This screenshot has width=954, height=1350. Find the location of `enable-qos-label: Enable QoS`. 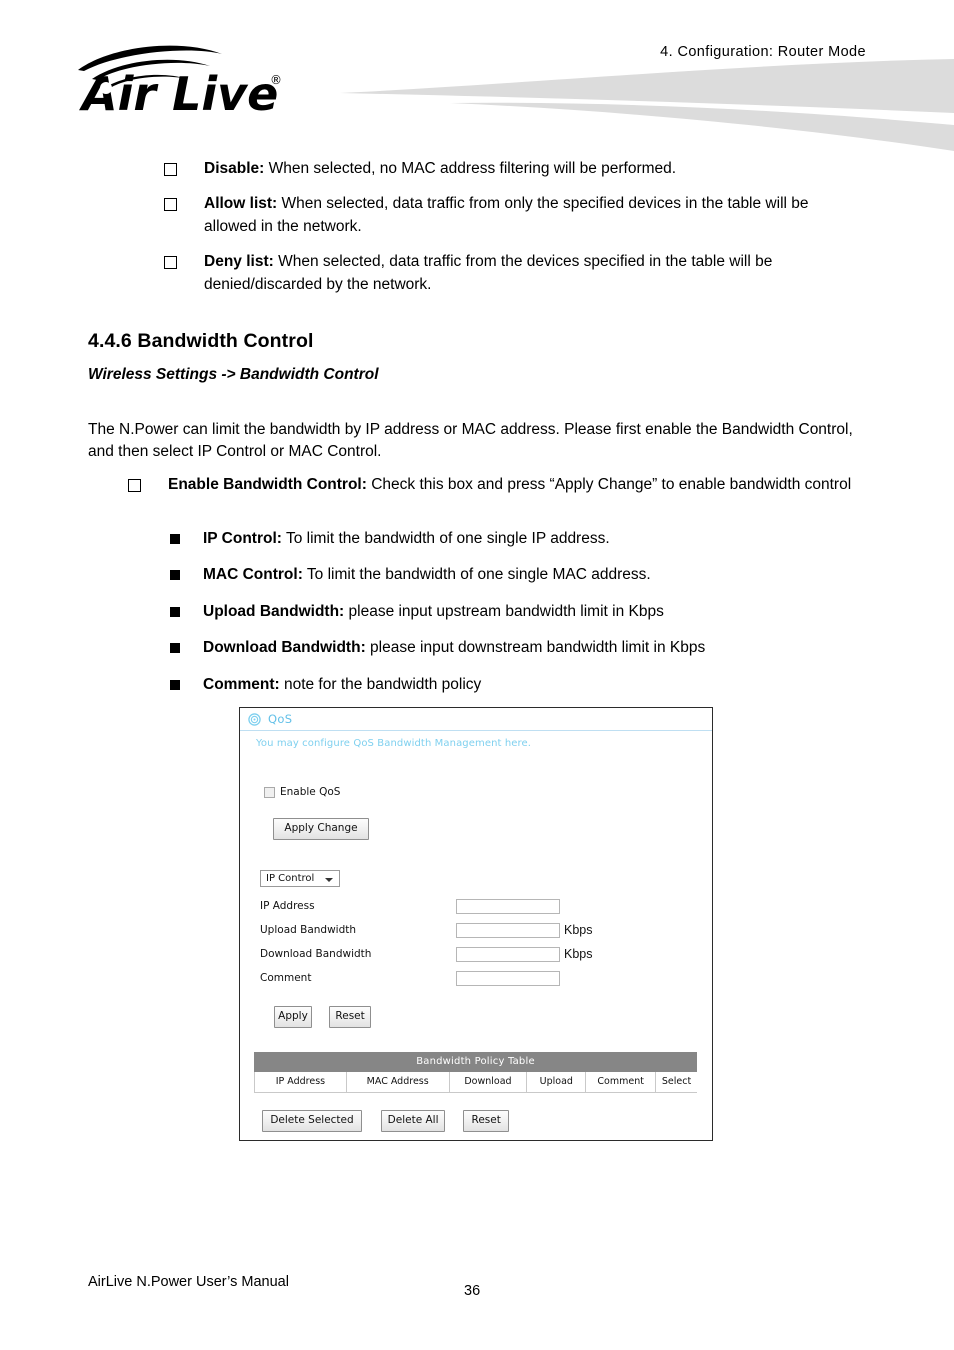

enable-qos-label: Enable QoS is located at coordinates (310, 792).